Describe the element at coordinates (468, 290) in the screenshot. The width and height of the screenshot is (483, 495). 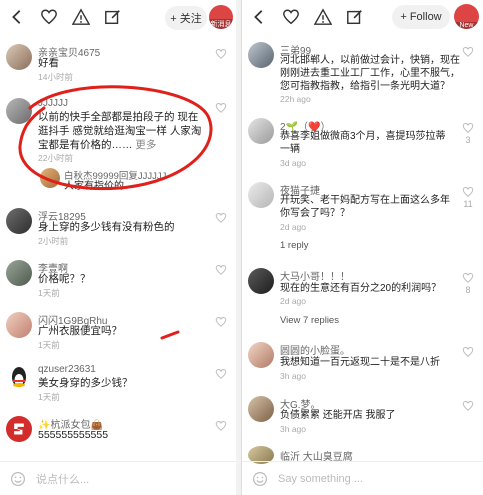
I see `like-count: 8` at that location.